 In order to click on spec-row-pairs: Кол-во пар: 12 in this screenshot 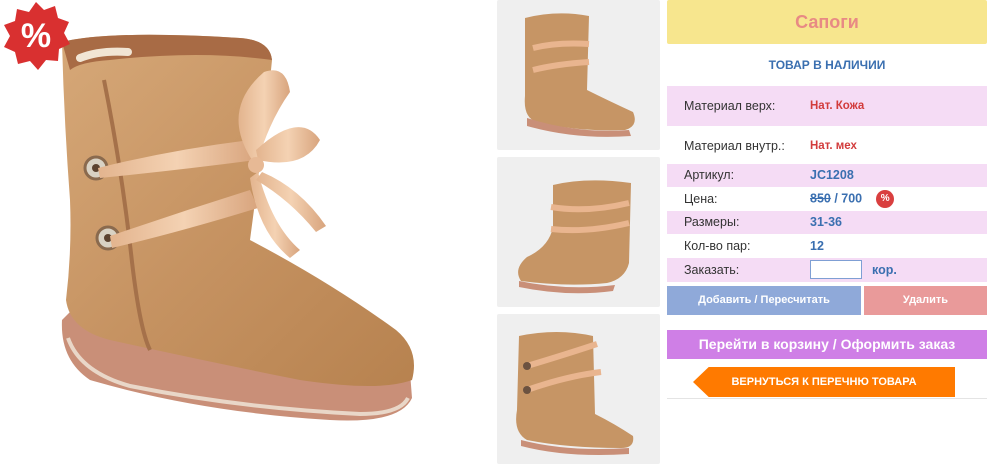, I will do `click(827, 246)`.